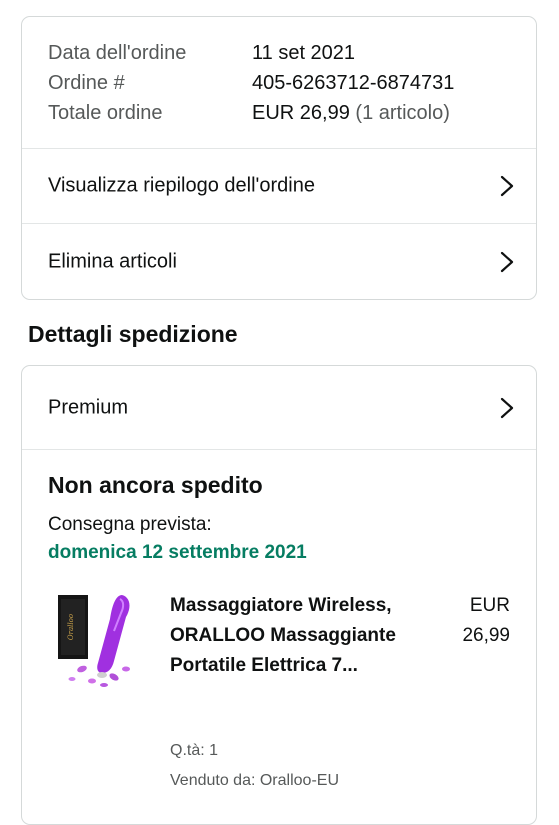 This screenshot has height=825, width=559. Describe the element at coordinates (251, 83) in the screenshot. I see `order-number-row: Ordine # 405-6263712-6874731` at that location.